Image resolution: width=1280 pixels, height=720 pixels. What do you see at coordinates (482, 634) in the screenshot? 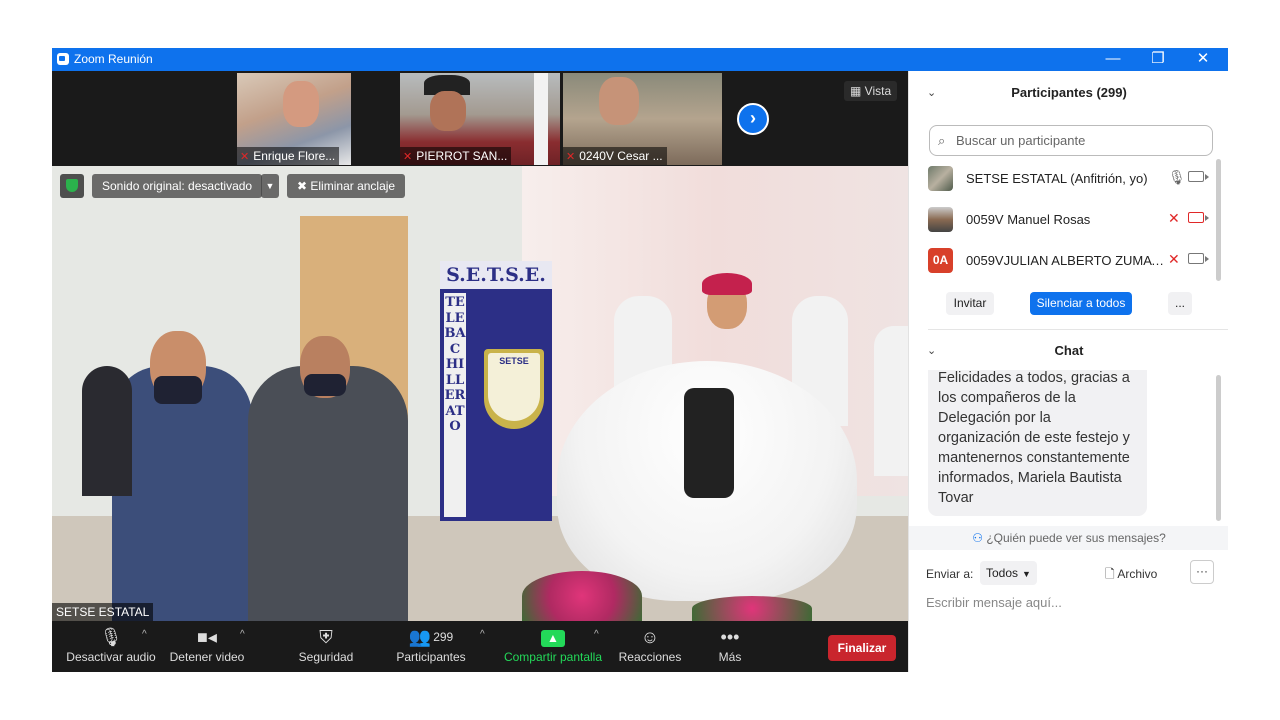
I see `participants-options-caret: ^` at bounding box center [482, 634].